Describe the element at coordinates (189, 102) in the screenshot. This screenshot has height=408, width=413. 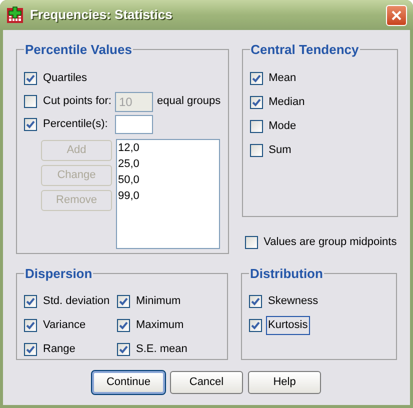
I see `field-suffix: equal groups` at that location.